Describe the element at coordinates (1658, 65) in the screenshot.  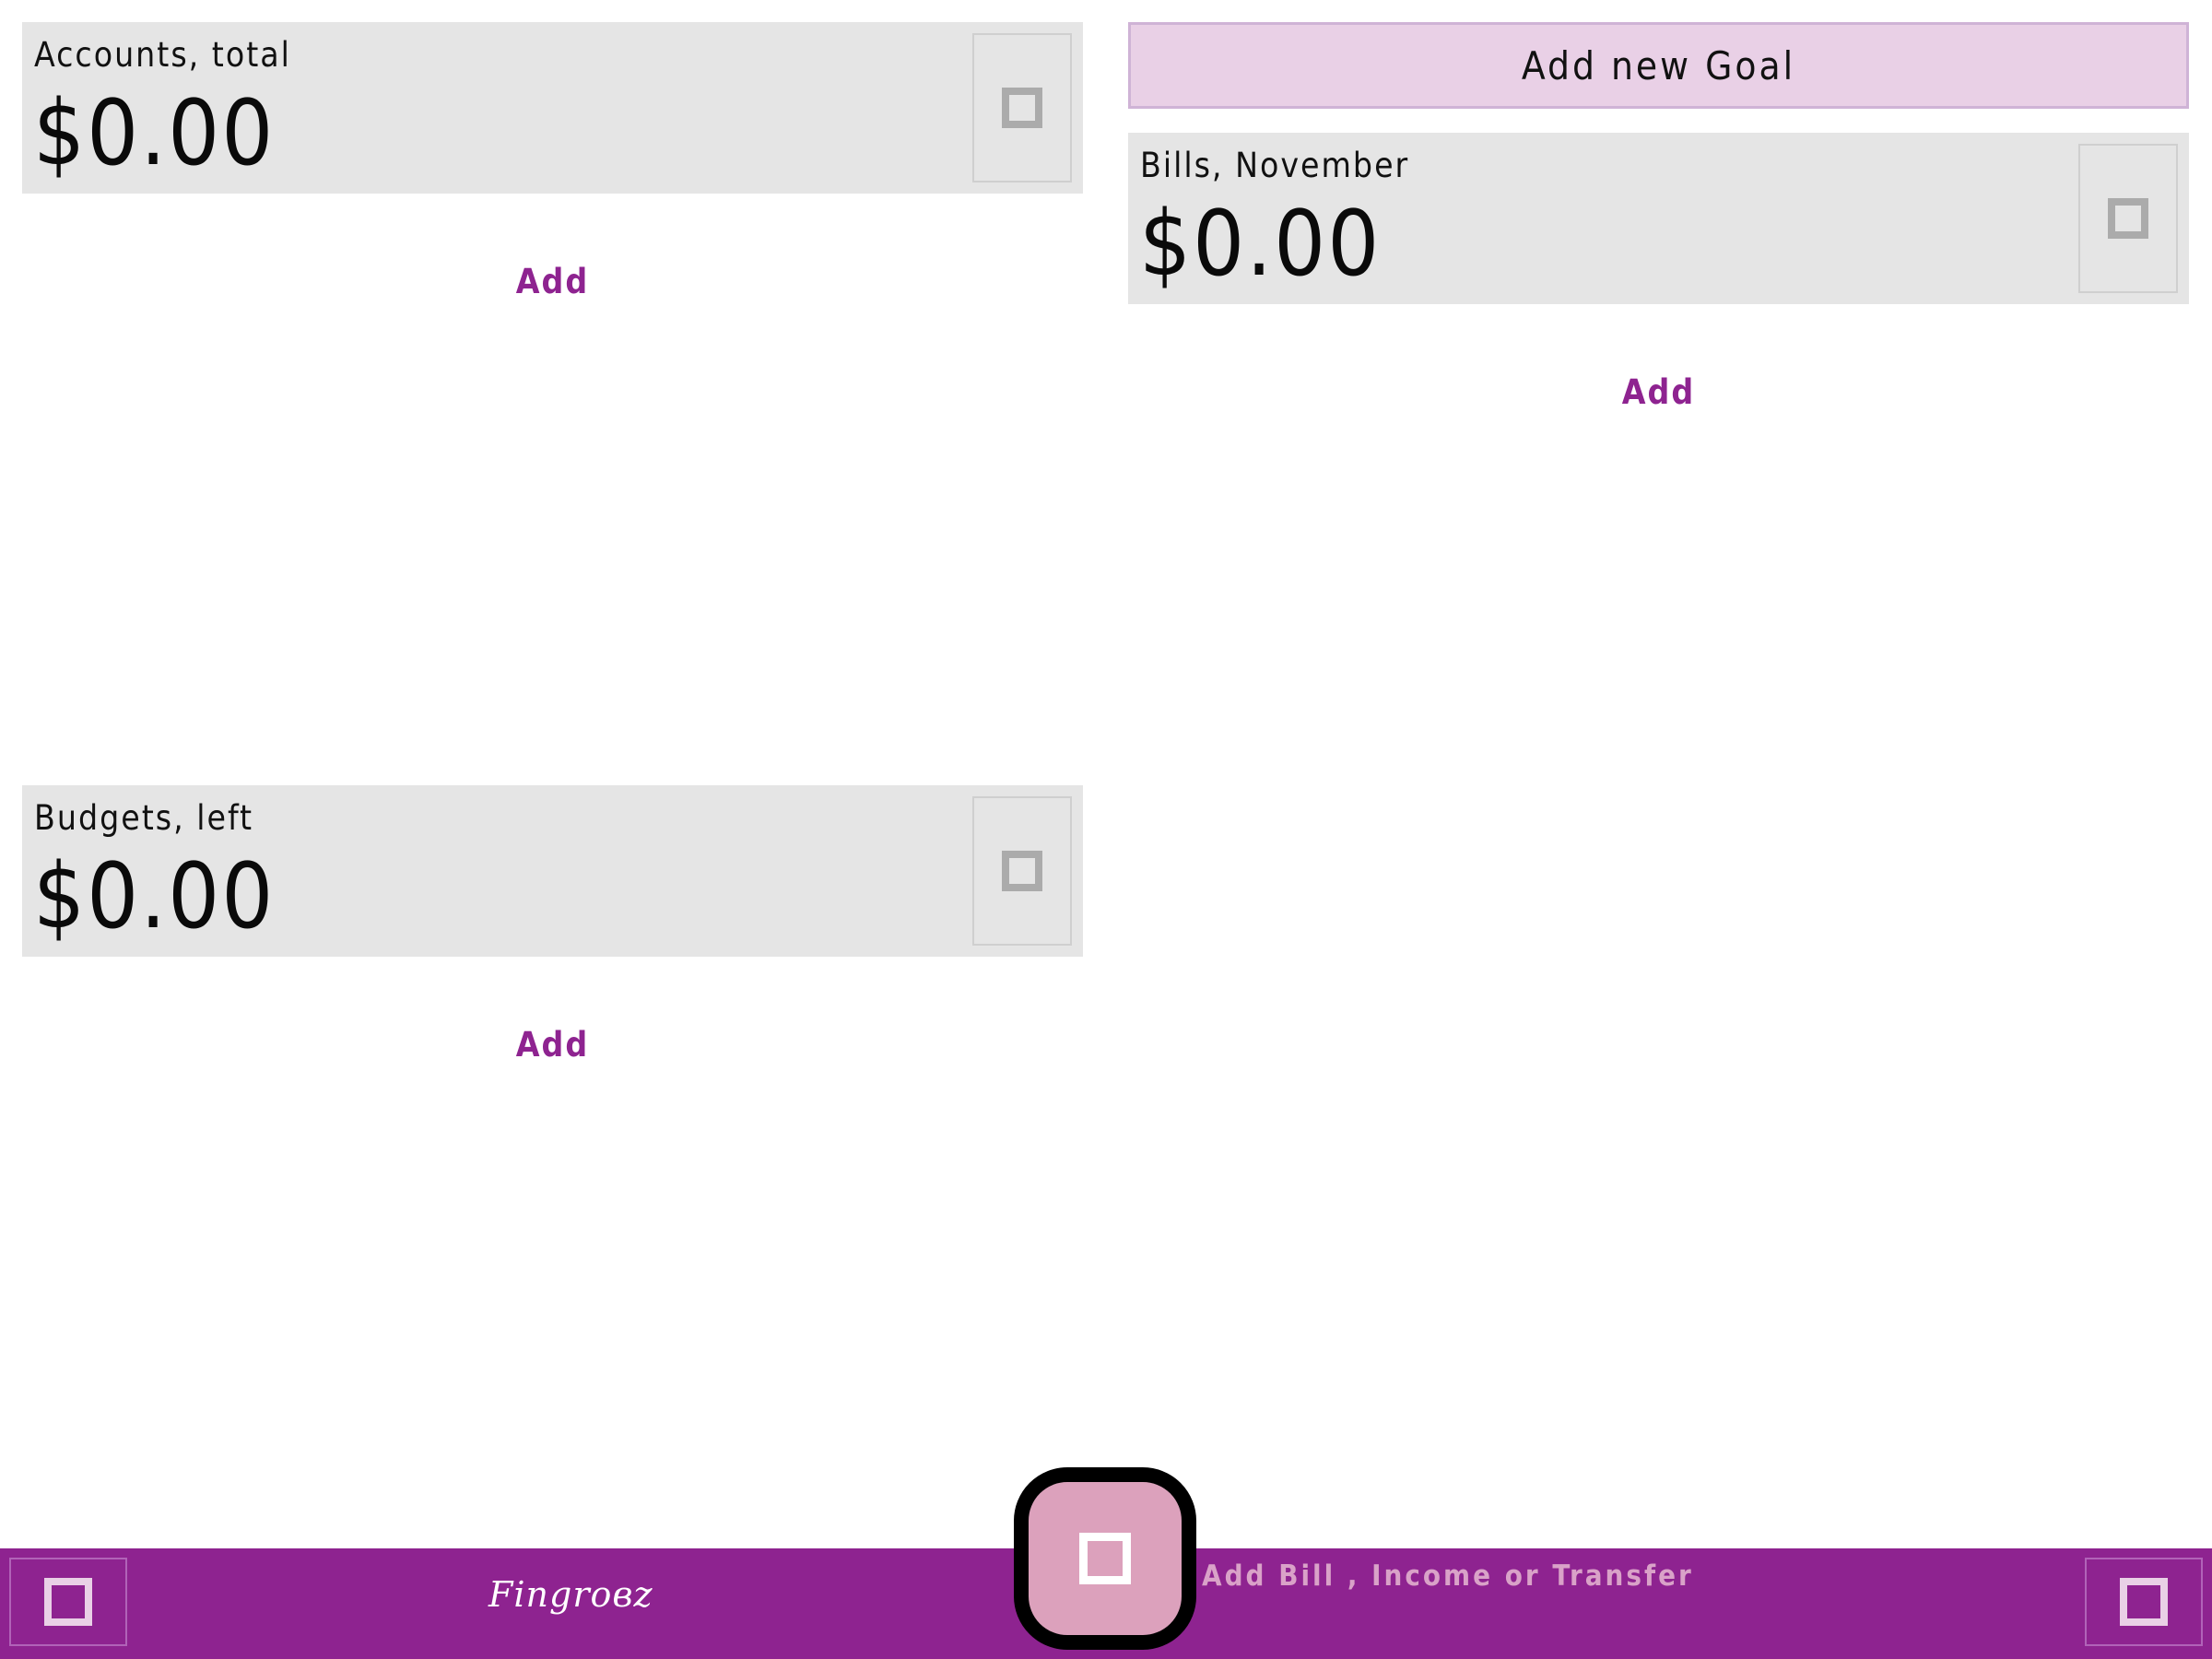
I see `add-goal-button: Add new Goal` at that location.